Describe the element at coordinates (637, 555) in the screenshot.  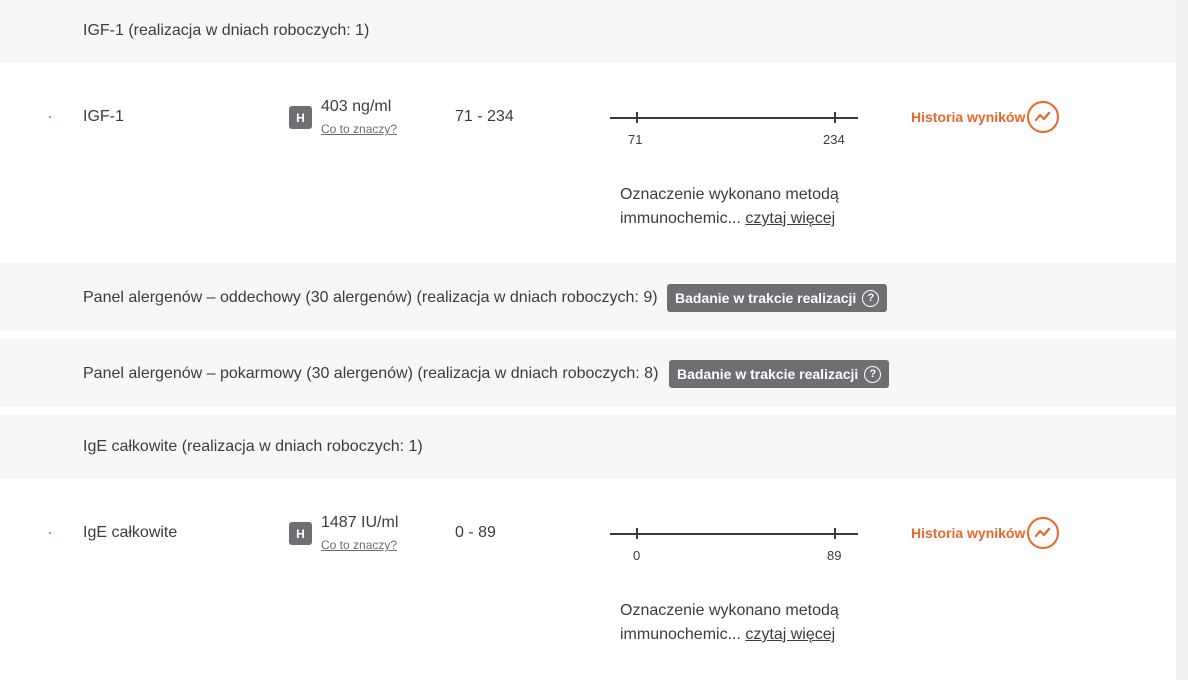
I see `scale-min-label: 0` at that location.